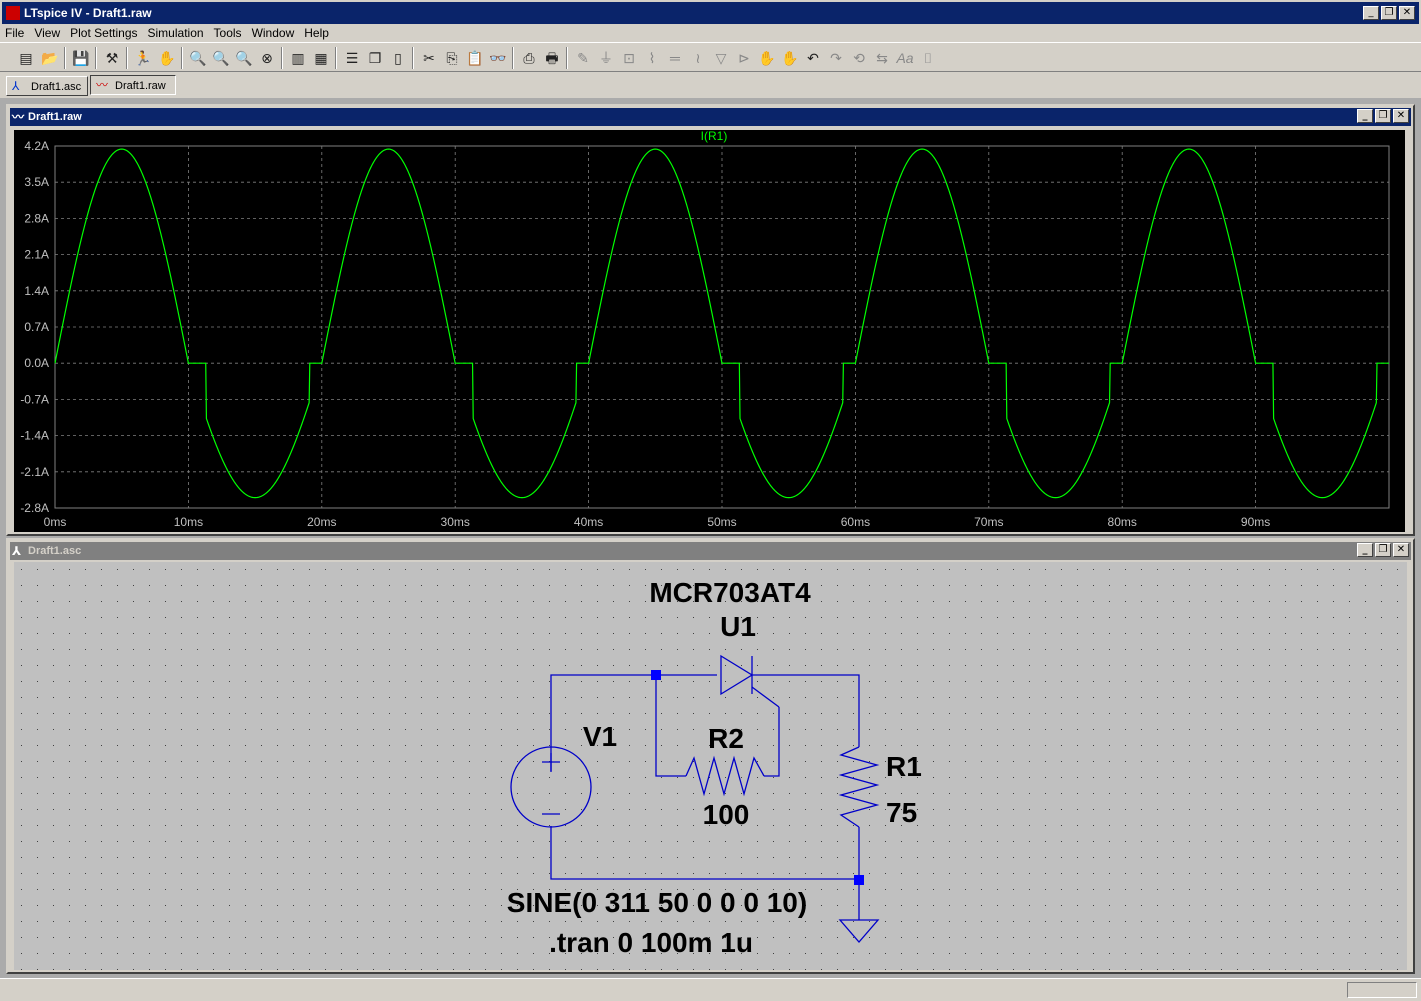 The width and height of the screenshot is (1421, 1001). I want to click on capacitor-icon: ═, so click(675, 58).